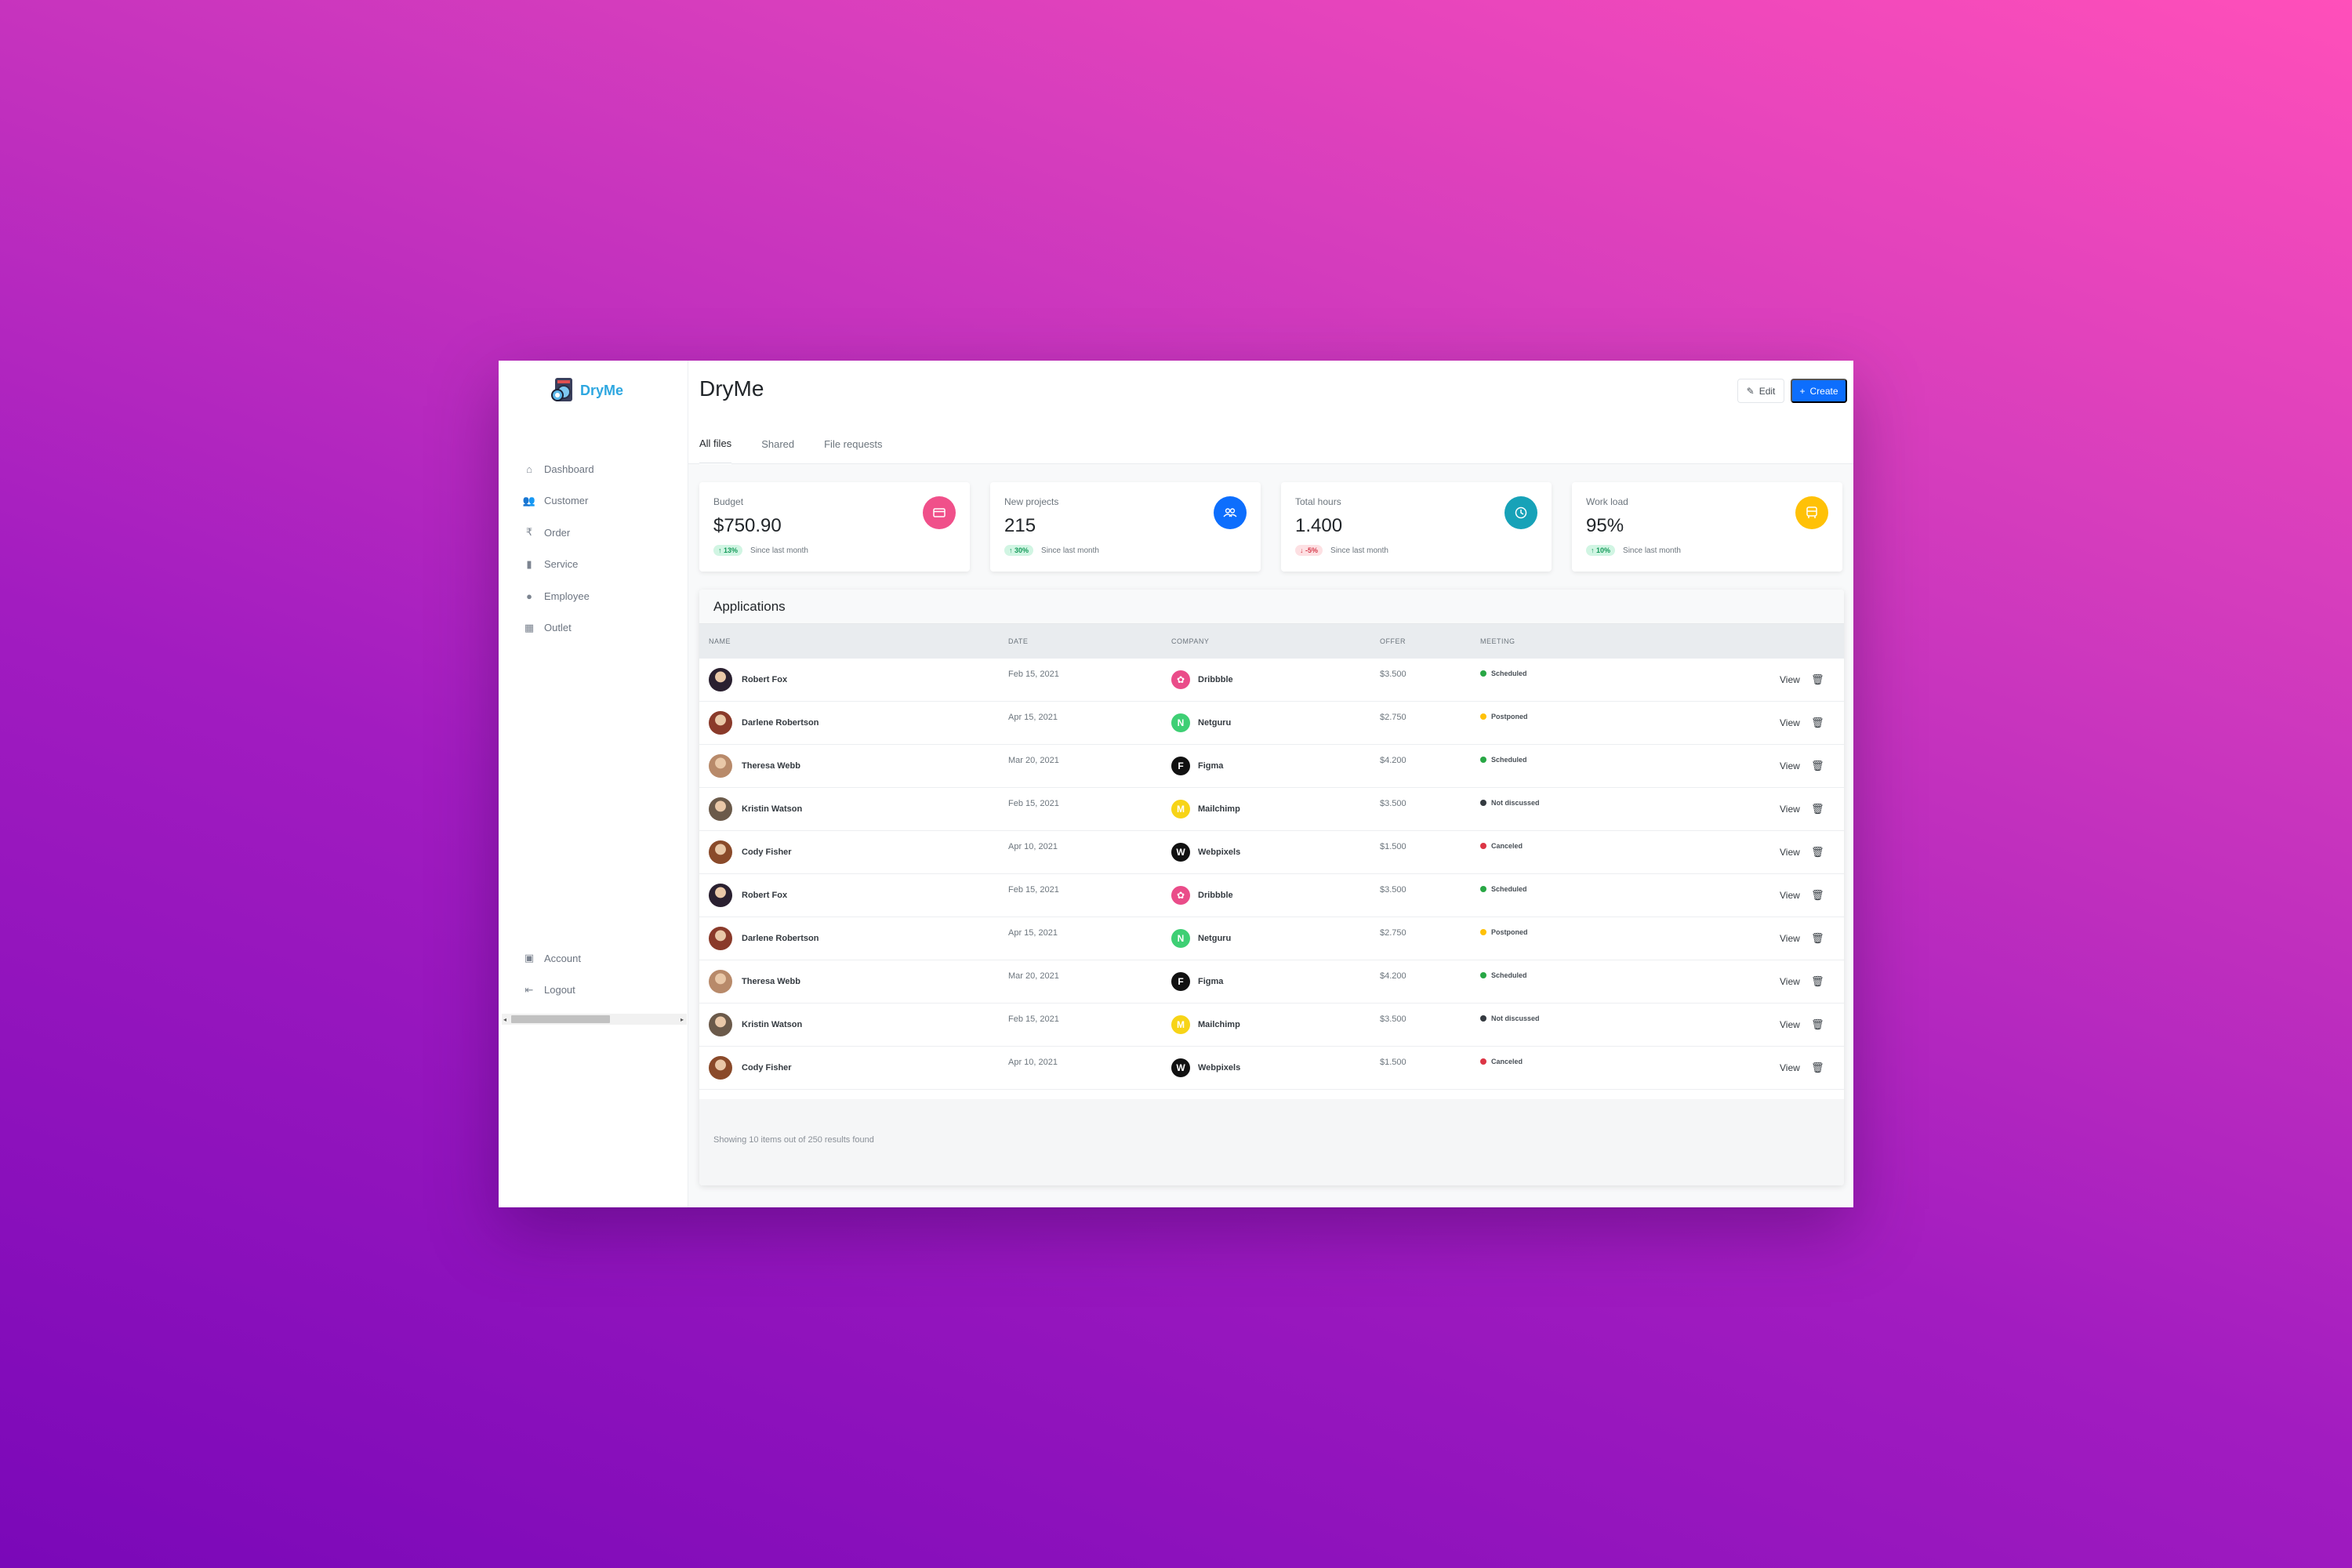 This screenshot has height=1568, width=2352. I want to click on bus-icon, so click(1811, 512).